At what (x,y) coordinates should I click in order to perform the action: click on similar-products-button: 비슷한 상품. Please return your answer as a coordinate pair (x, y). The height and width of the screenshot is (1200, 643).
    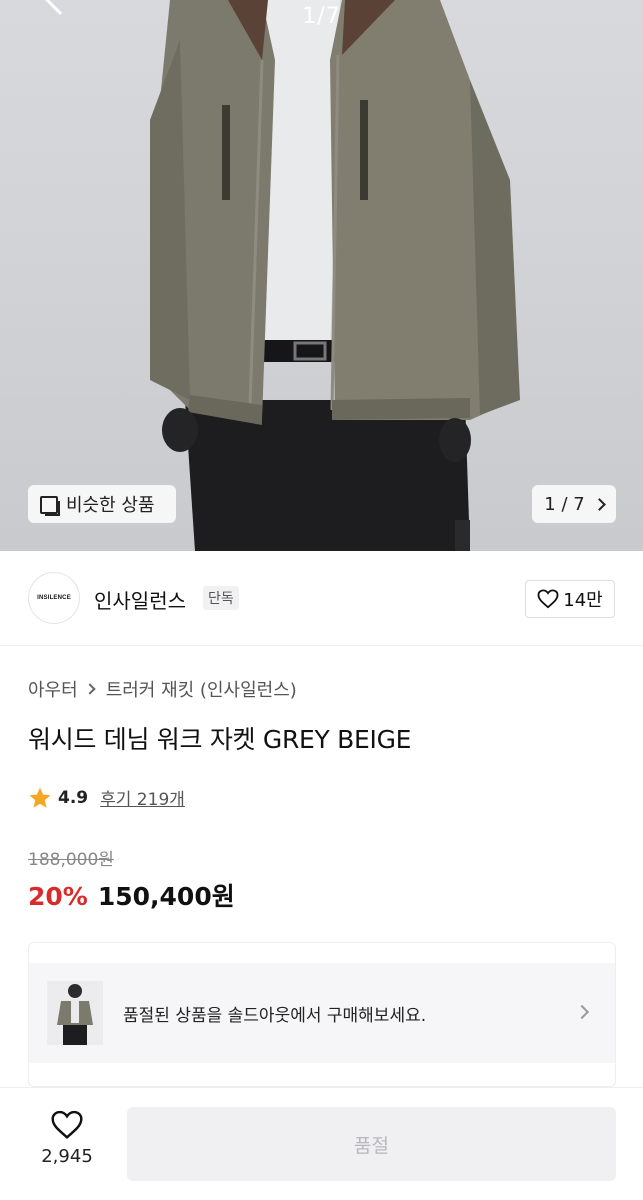
    Looking at the image, I should click on (102, 504).